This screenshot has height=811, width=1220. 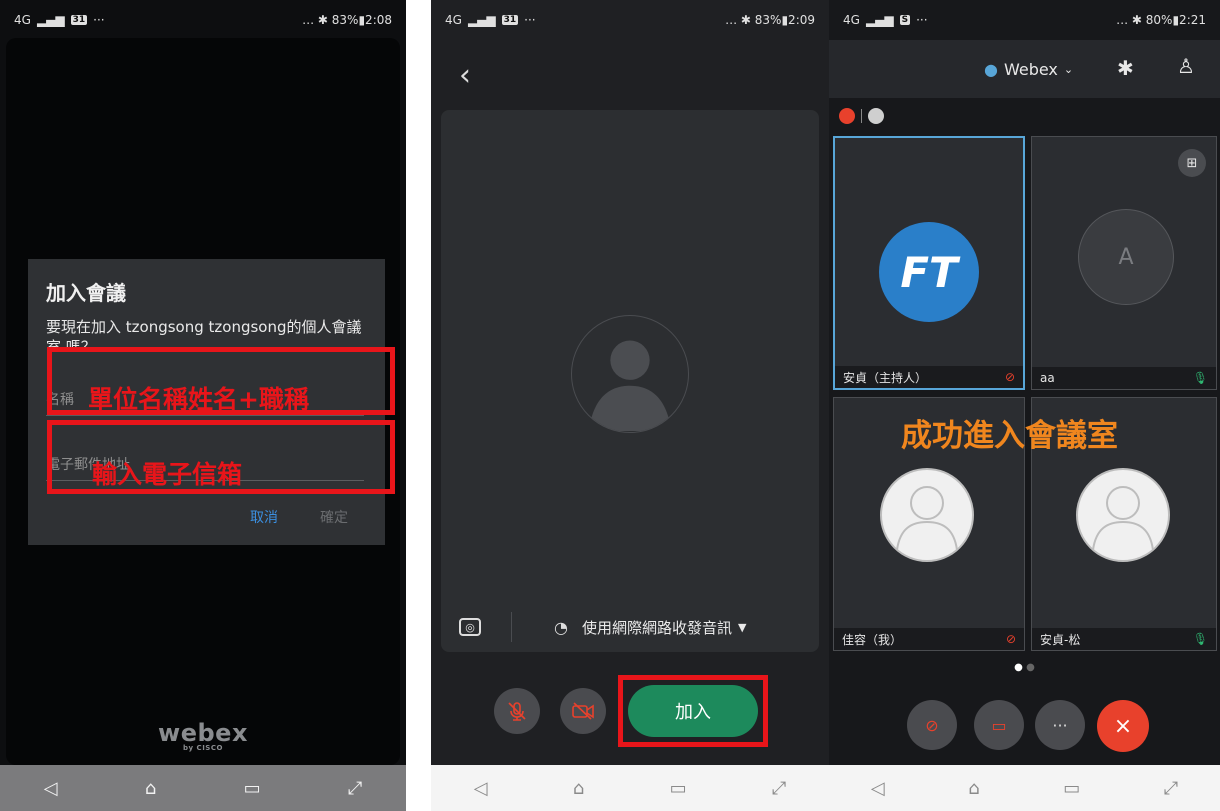 What do you see at coordinates (1126, 257) in the screenshot?
I see `initial-avatar: A` at bounding box center [1126, 257].